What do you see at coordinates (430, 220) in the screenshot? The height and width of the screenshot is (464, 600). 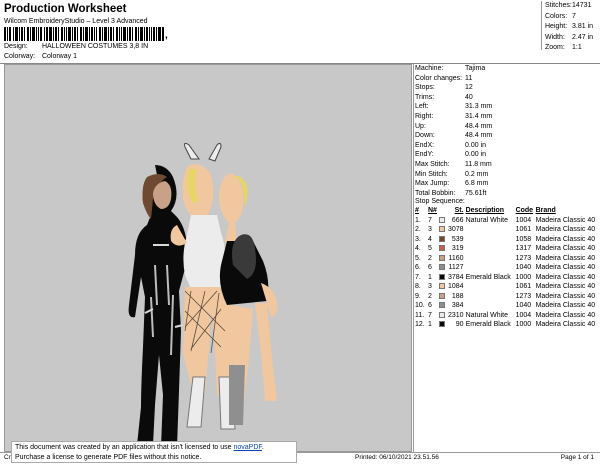 I see `needle-number: 7` at bounding box center [430, 220].